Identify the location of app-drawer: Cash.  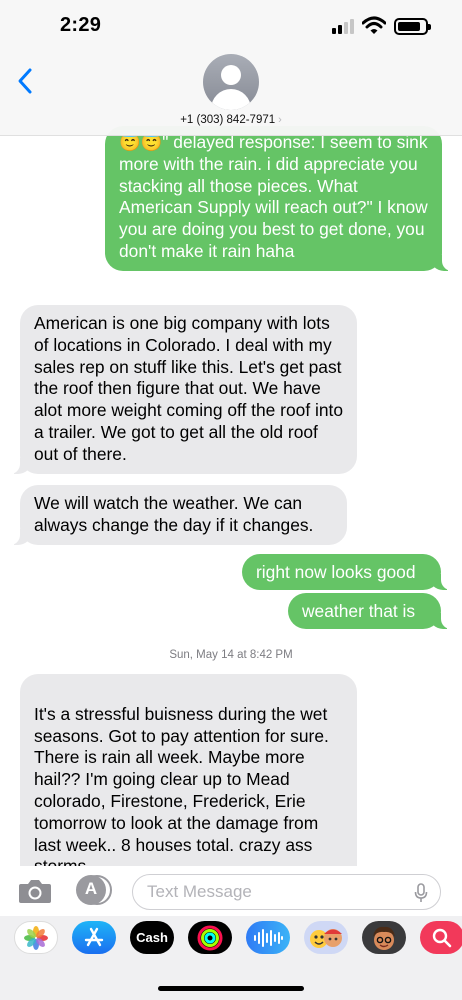
(231, 958).